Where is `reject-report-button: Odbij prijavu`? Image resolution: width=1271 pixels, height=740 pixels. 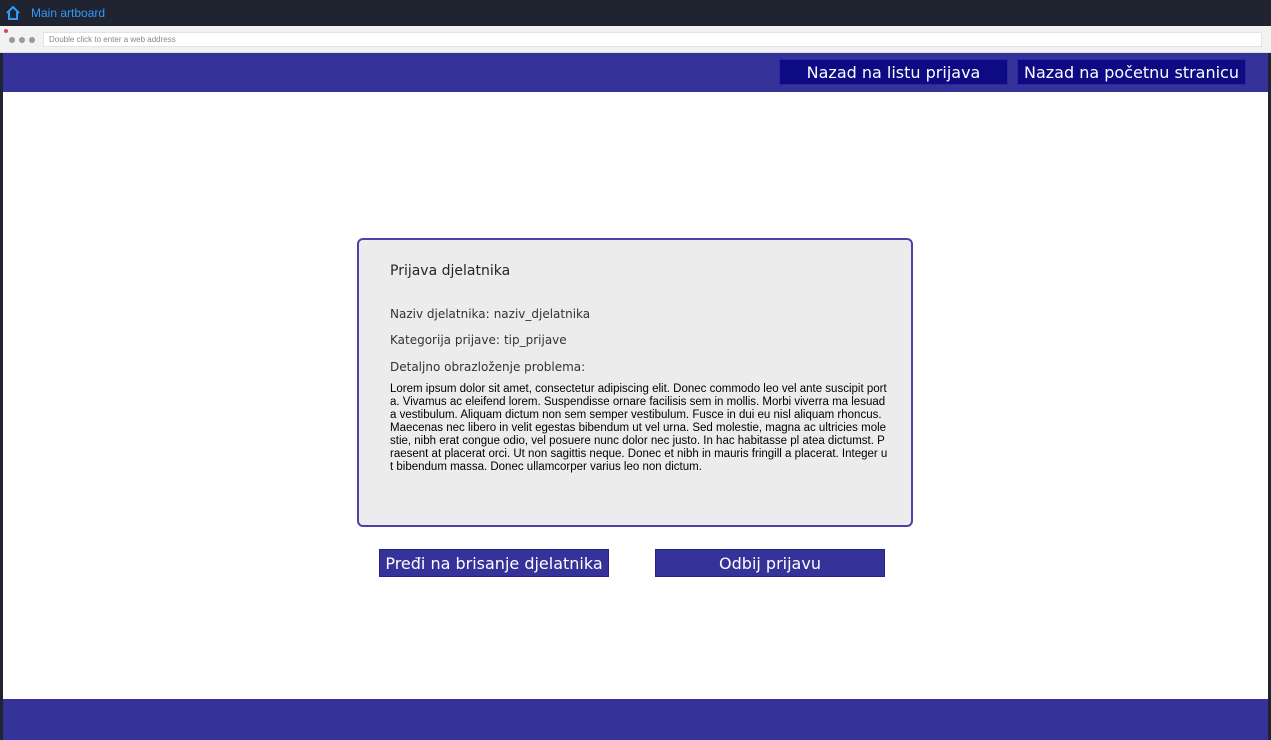
reject-report-button: Odbij prijavu is located at coordinates (770, 563).